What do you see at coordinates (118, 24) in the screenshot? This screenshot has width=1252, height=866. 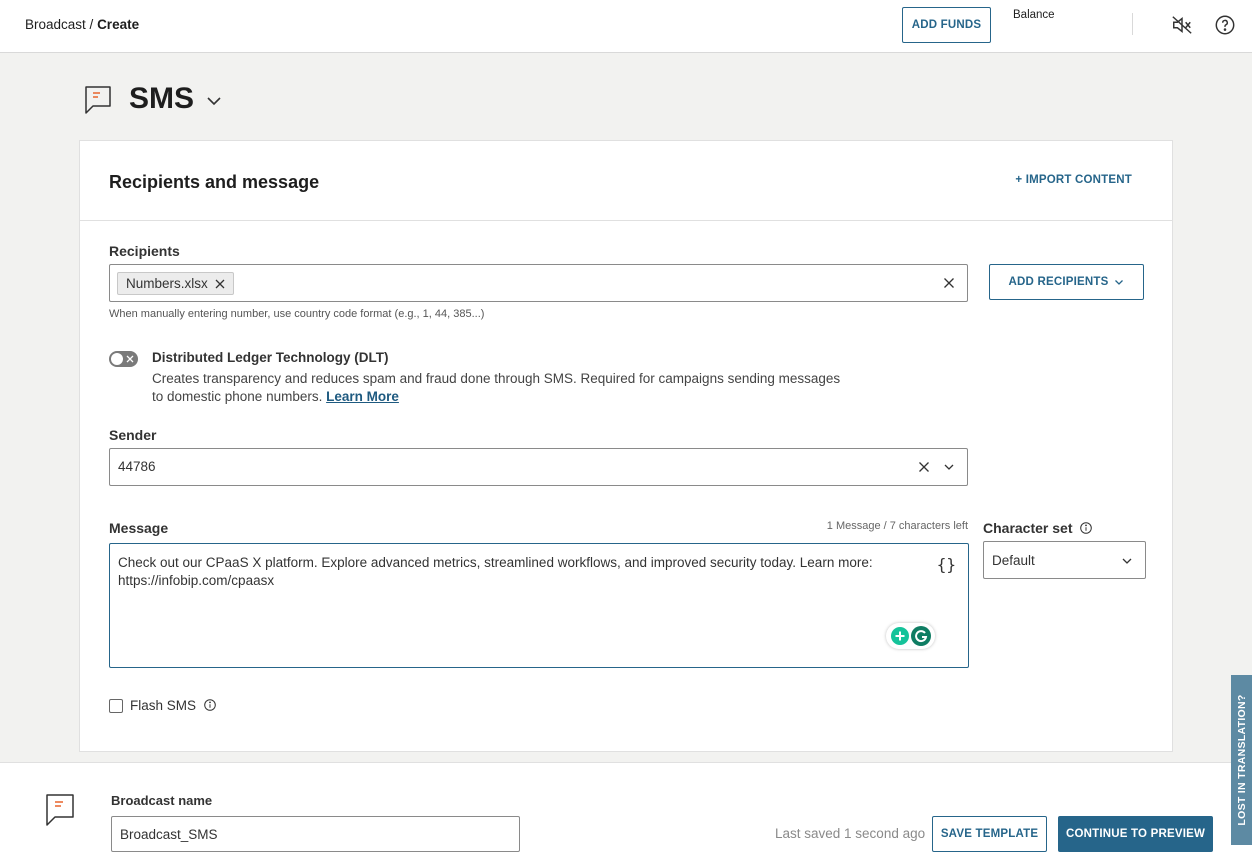 I see `breadcrumb-current: Create` at bounding box center [118, 24].